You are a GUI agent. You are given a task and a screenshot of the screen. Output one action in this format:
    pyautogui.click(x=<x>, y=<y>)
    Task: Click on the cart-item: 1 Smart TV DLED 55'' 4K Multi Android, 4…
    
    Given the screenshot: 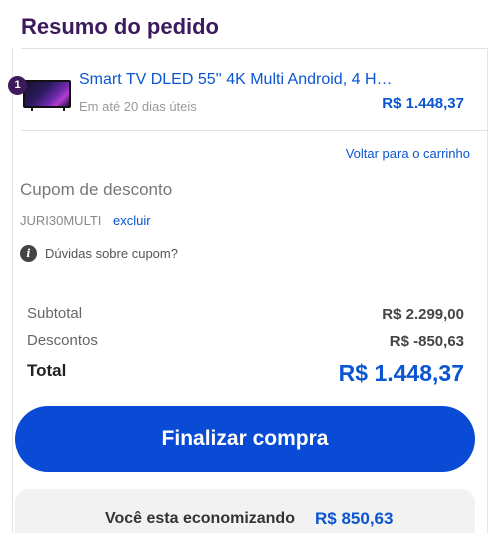 What is the action you would take?
    pyautogui.click(x=239, y=93)
    